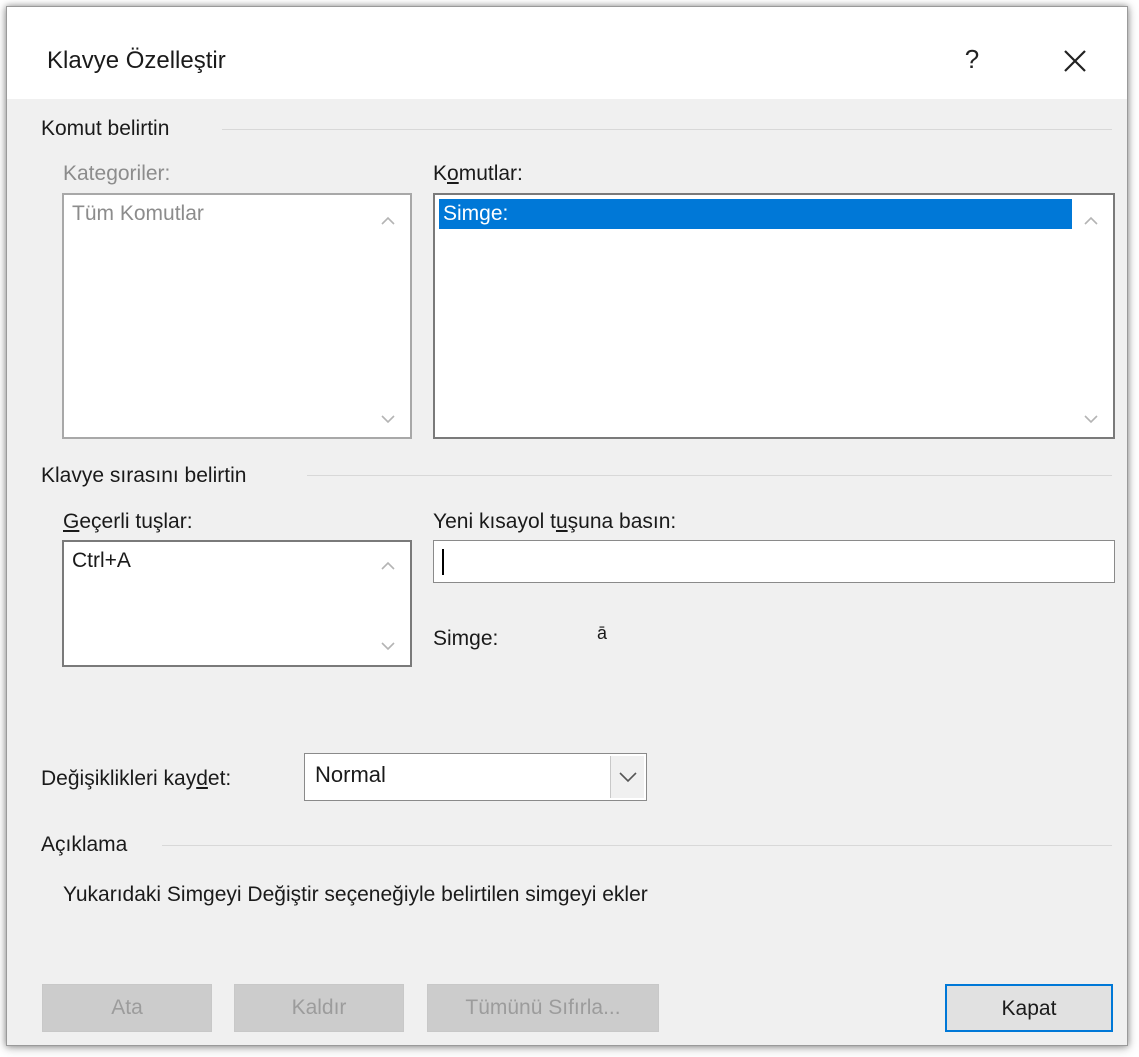 The width and height of the screenshot is (1139, 1057). I want to click on current-keys-listbox: Ctrl+A, so click(237, 603).